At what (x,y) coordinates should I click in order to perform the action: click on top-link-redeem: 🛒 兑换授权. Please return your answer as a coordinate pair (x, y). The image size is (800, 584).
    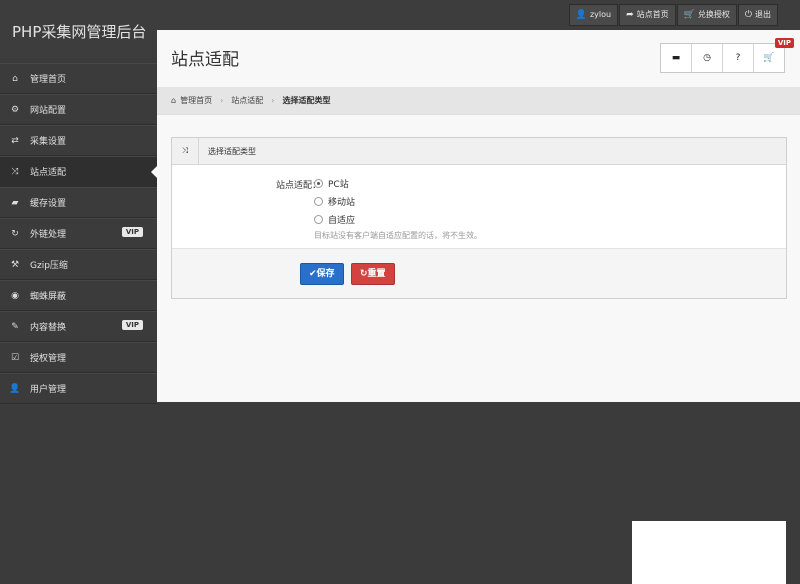
    Looking at the image, I should click on (706, 15).